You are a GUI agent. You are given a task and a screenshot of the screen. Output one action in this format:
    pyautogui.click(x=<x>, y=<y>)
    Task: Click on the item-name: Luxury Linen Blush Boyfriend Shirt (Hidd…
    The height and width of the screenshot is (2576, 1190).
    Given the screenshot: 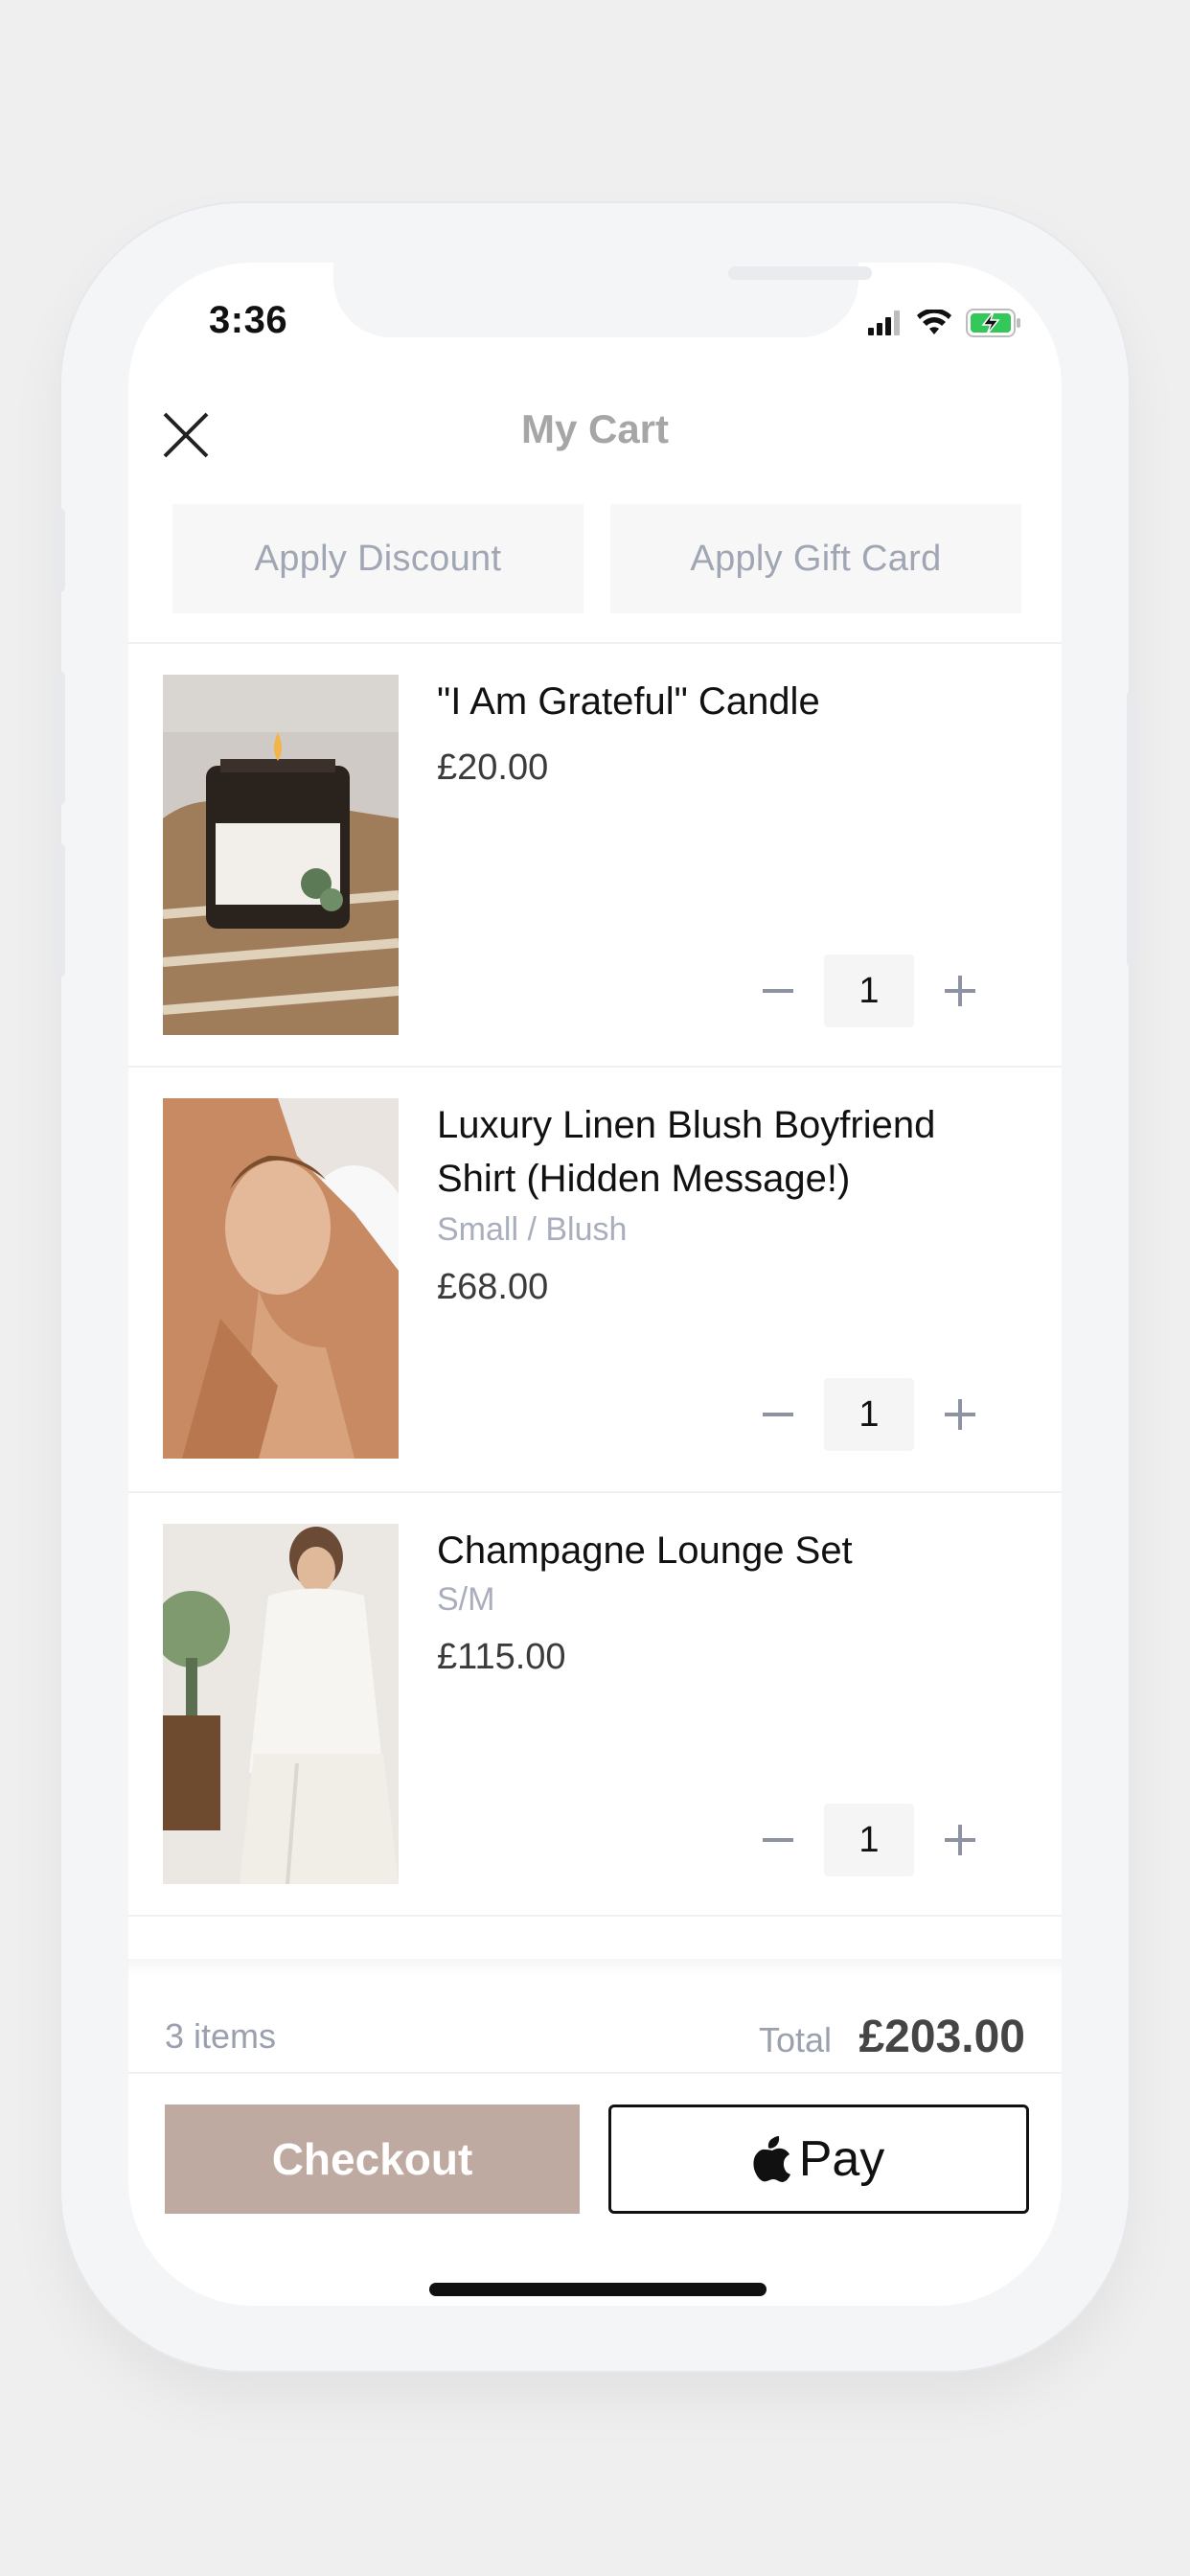 What is the action you would take?
    pyautogui.click(x=730, y=1152)
    